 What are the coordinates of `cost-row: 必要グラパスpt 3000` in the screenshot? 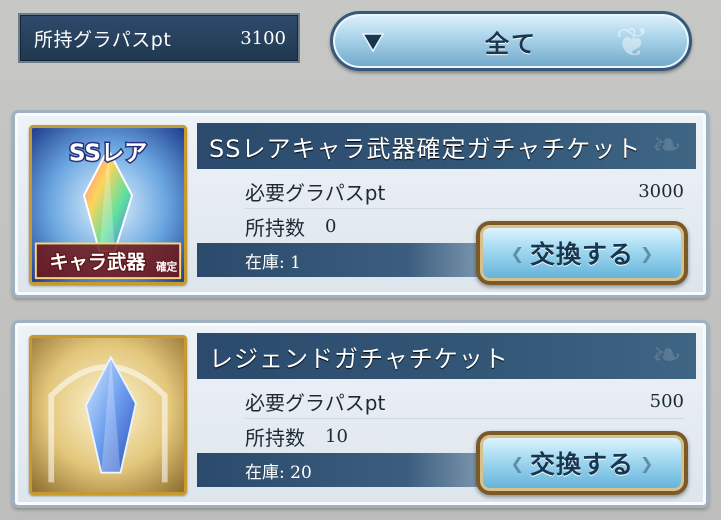 It's located at (464, 192).